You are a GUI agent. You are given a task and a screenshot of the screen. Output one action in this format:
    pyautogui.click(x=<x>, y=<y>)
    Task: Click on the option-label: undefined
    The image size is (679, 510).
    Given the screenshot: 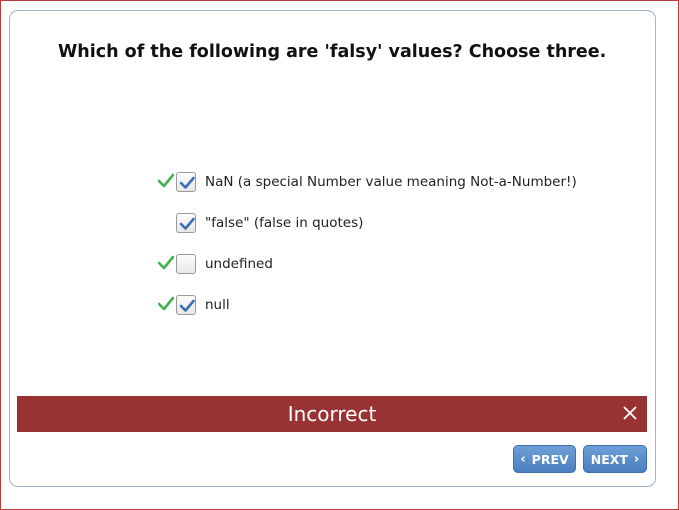 What is the action you would take?
    pyautogui.click(x=239, y=264)
    